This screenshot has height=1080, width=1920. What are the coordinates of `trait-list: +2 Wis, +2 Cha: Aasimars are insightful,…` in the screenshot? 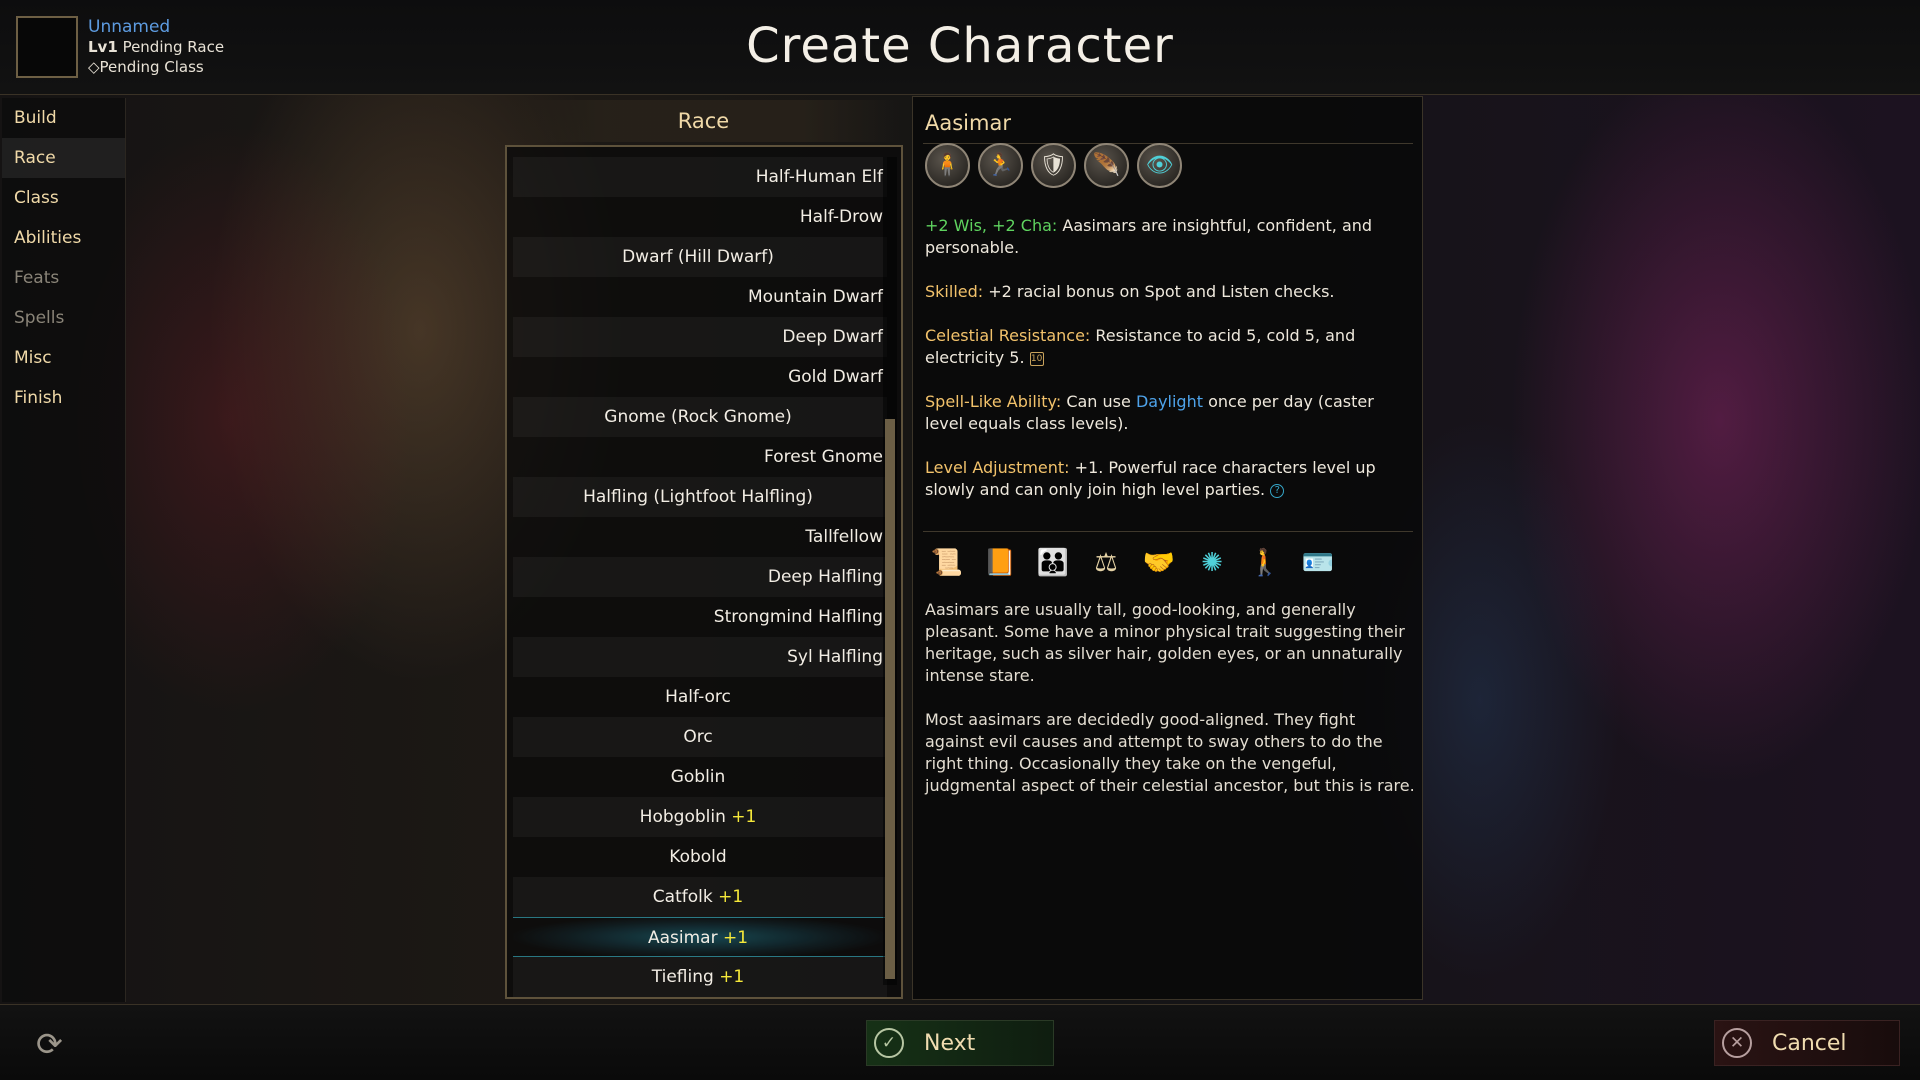 It's located at (1170, 369).